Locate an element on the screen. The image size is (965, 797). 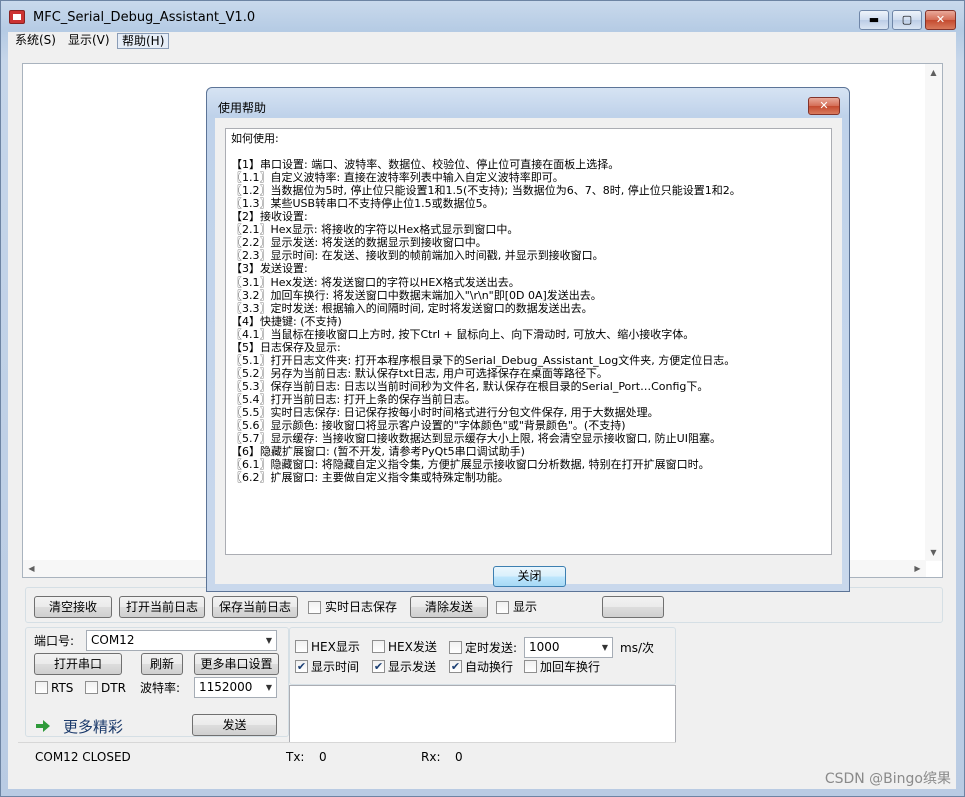
realtime-save-label: 实时日志保存 is located at coordinates (361, 607).